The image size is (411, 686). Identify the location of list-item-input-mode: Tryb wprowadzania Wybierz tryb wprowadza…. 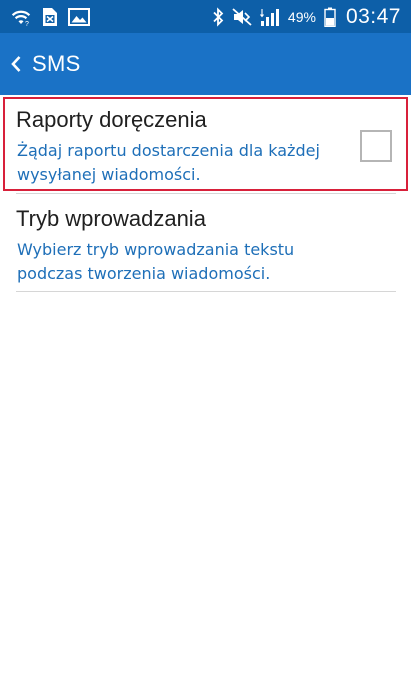
(205, 243).